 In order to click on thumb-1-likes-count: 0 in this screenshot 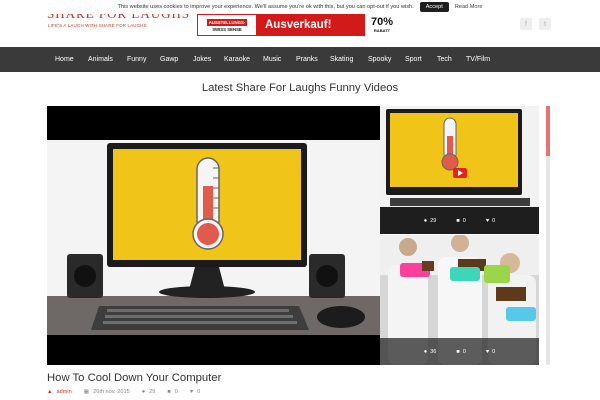, I will do `click(494, 220)`.